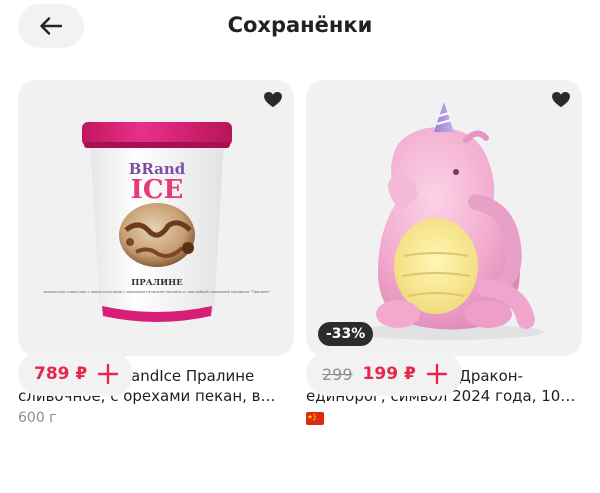 This screenshot has width=600, height=493. What do you see at coordinates (315, 418) in the screenshot?
I see `china-flag-icon` at bounding box center [315, 418].